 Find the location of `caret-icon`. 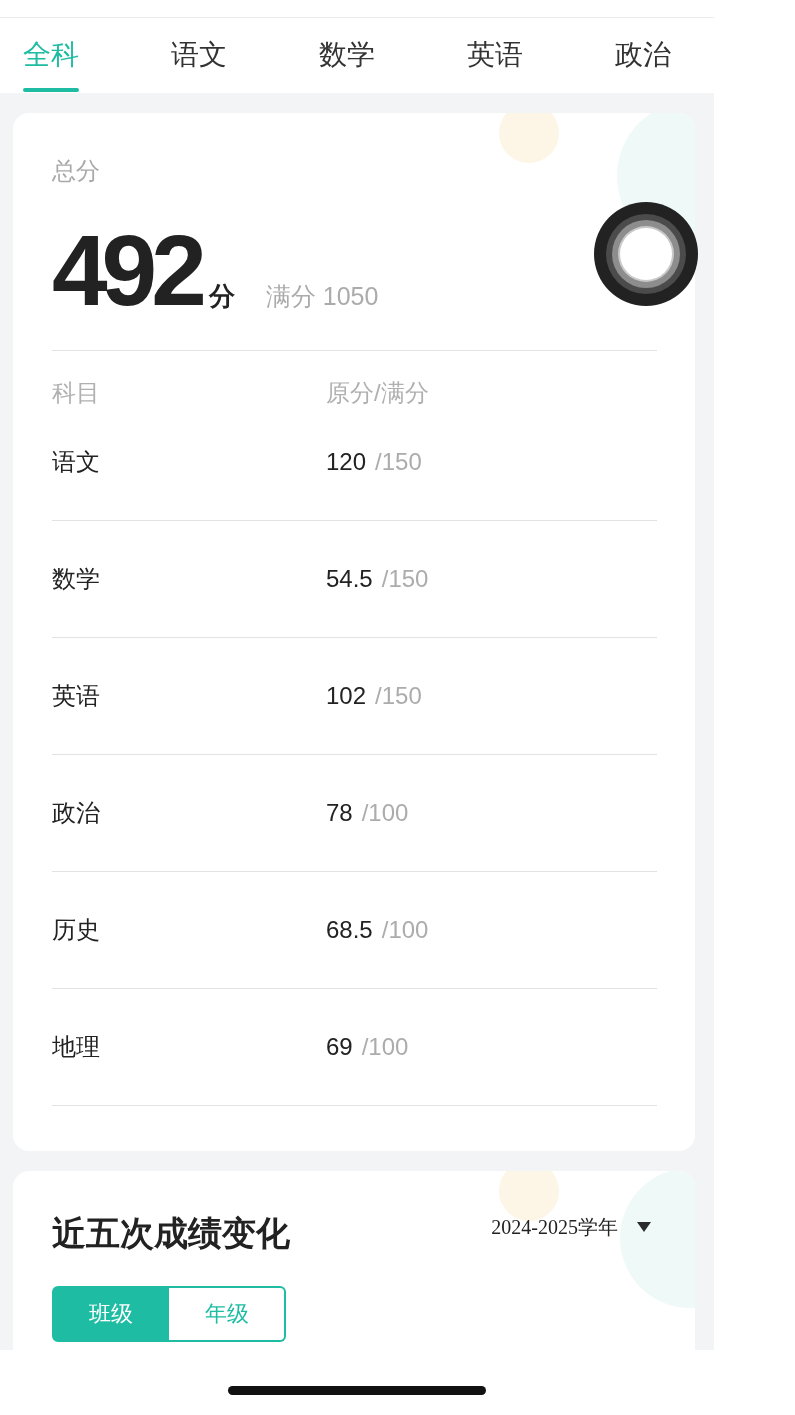

caret-icon is located at coordinates (644, 1227).